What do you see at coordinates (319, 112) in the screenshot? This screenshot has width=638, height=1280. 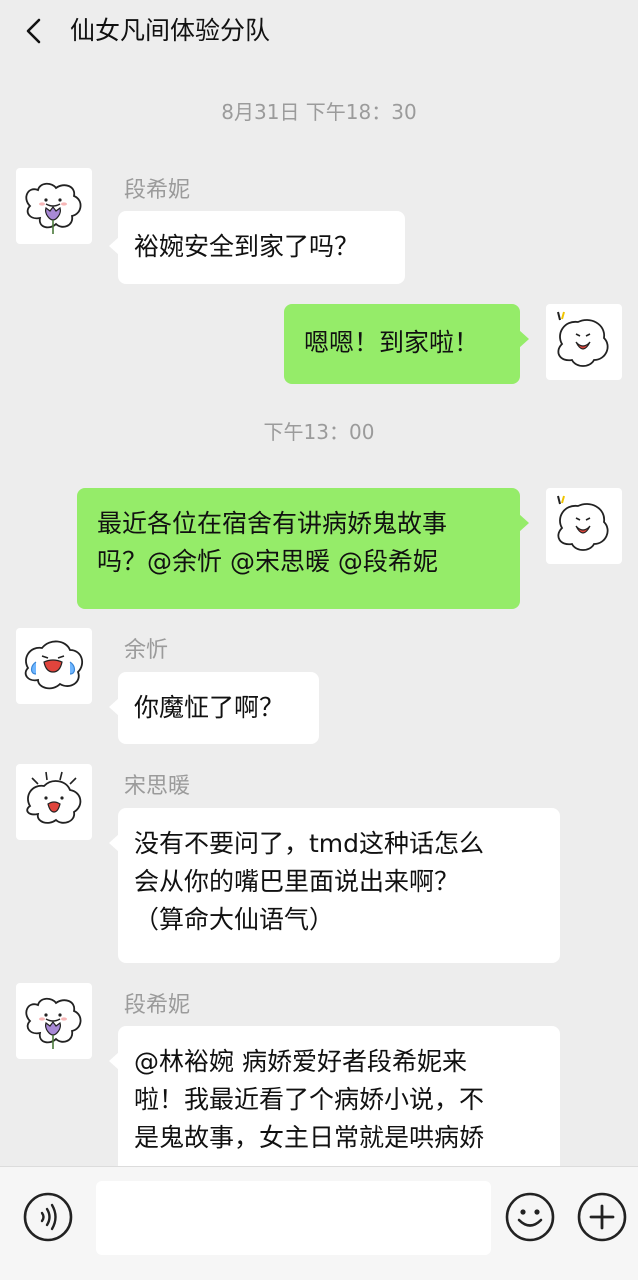 I see `timestamp: 8月31日 下午18：30` at bounding box center [319, 112].